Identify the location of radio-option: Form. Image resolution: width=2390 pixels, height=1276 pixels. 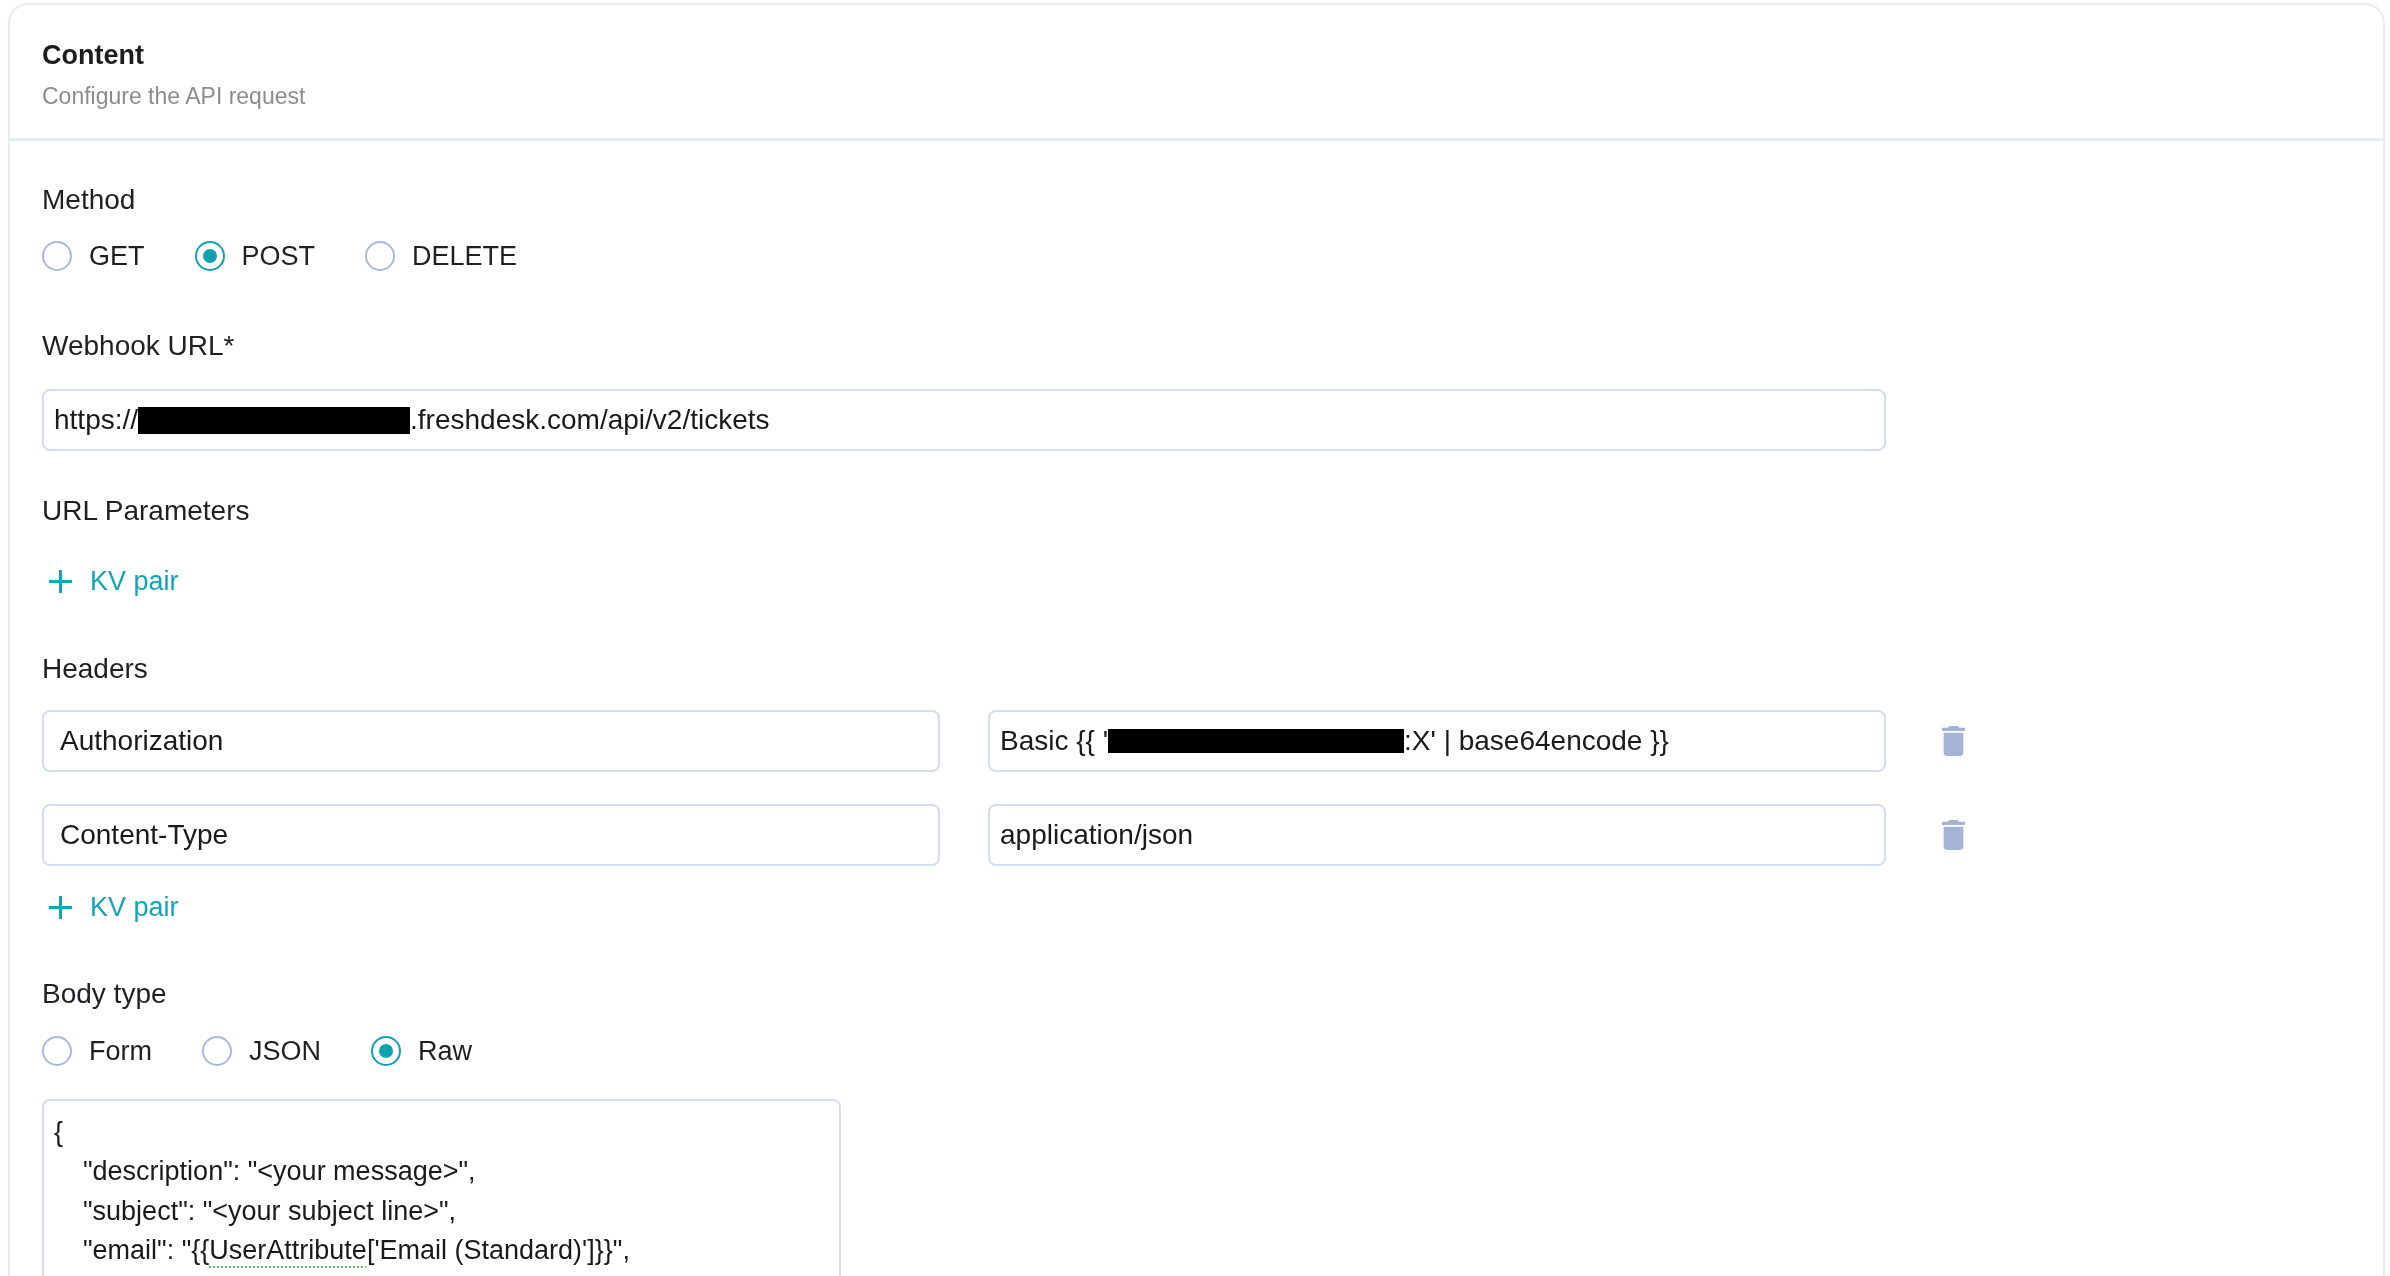
(97, 1051).